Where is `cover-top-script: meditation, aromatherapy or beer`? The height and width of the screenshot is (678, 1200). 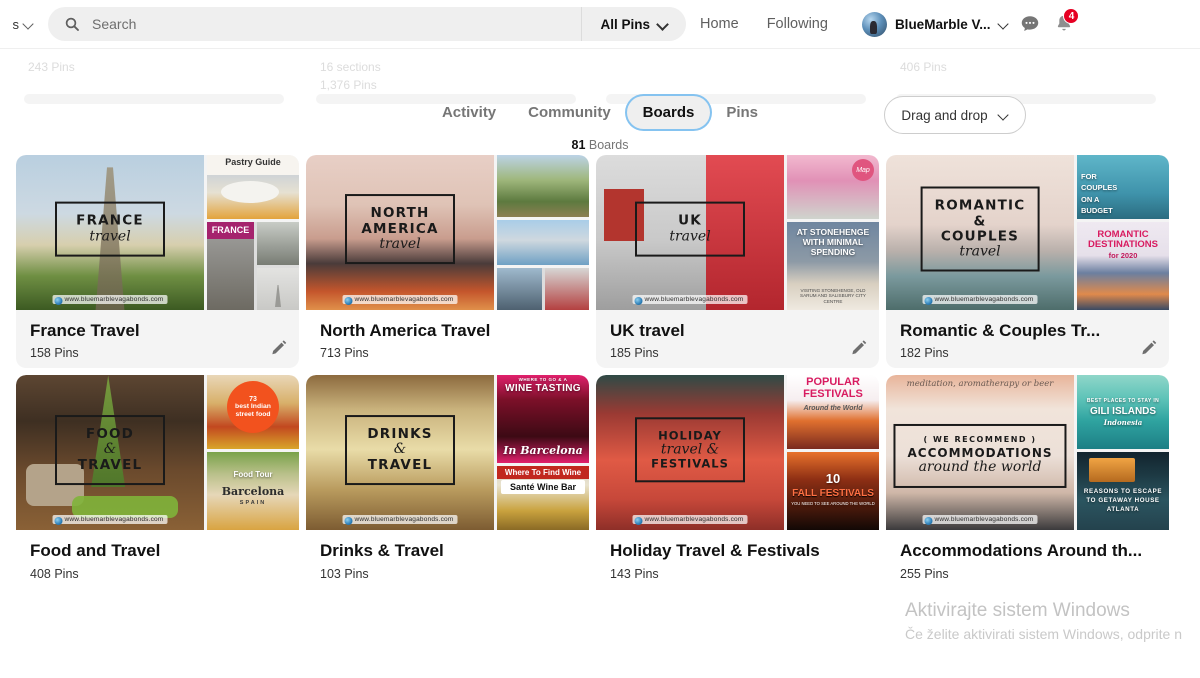 cover-top-script: meditation, aromatherapy or beer is located at coordinates (980, 384).